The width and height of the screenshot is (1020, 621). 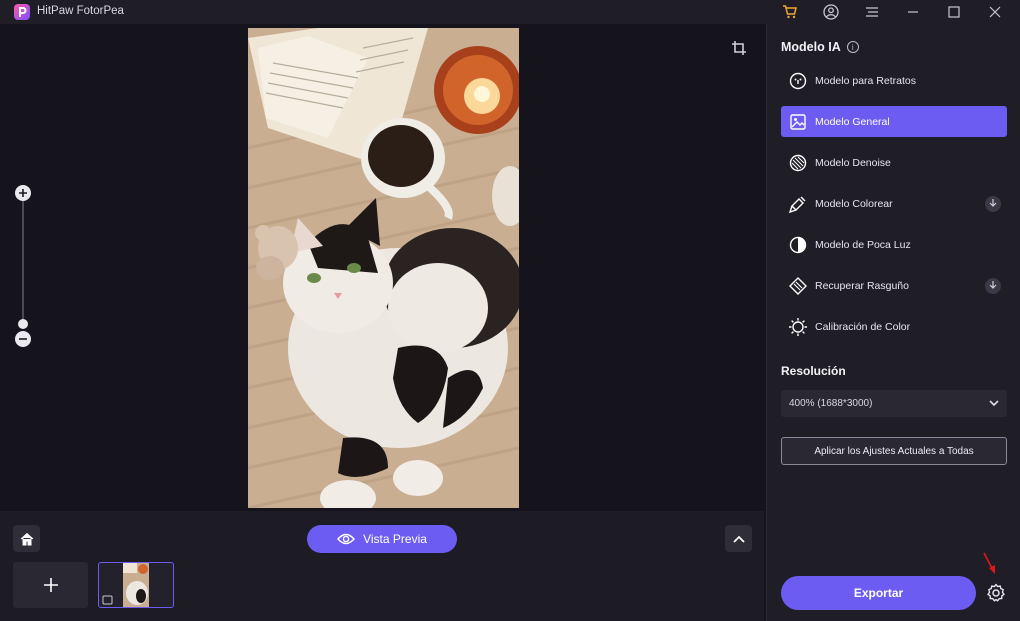 I want to click on menu-icon, so click(x=872, y=12).